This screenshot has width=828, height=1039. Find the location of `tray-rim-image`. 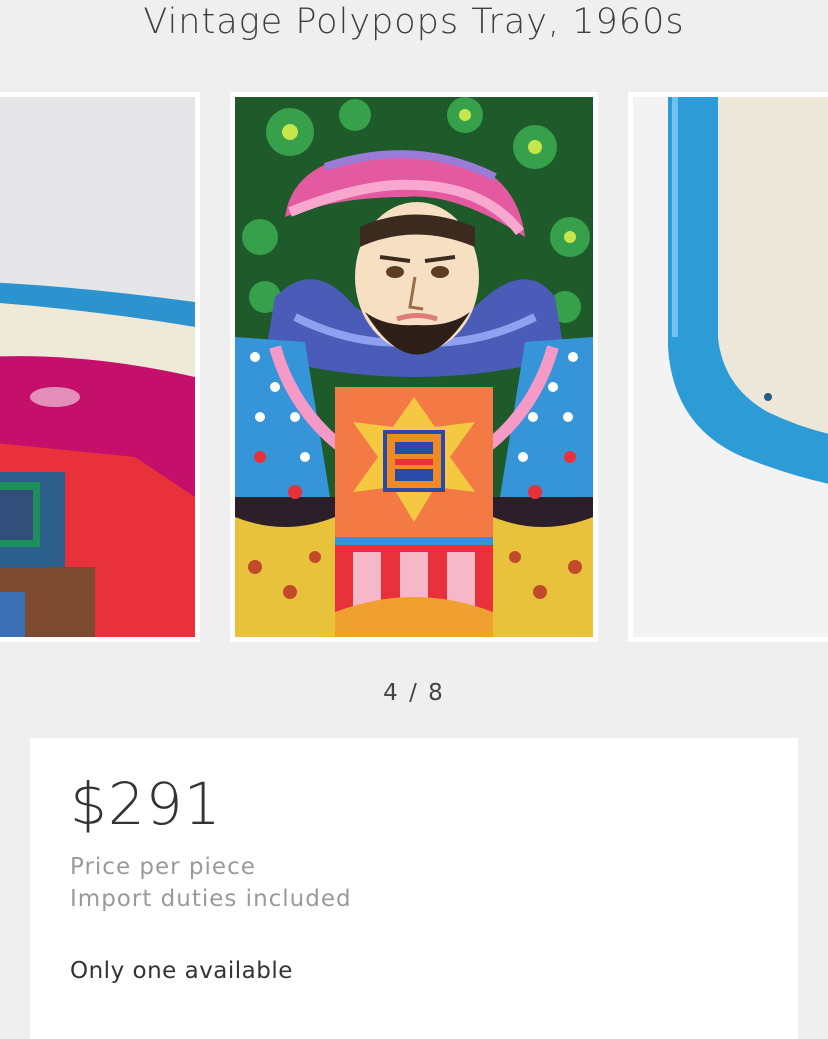

tray-rim-image is located at coordinates (730, 367).